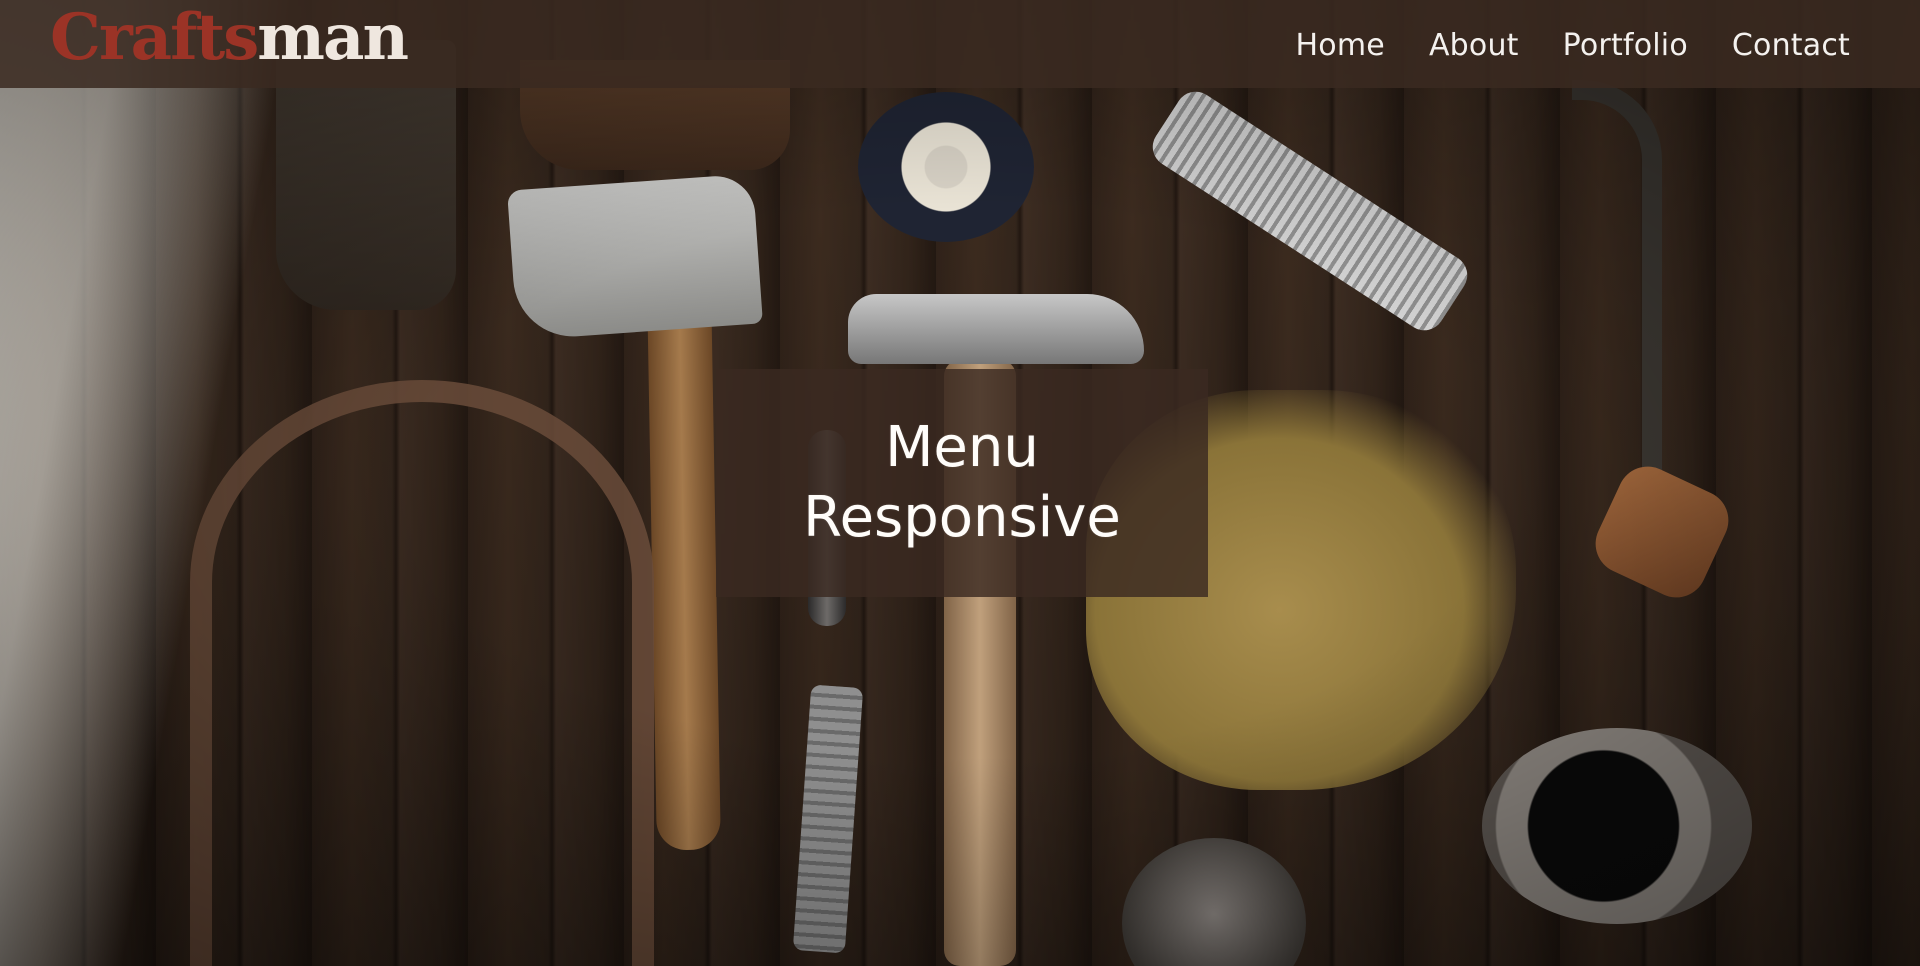 Image resolution: width=1920 pixels, height=966 pixels. What do you see at coordinates (962, 517) in the screenshot?
I see `hero-title-line-2: Responsive` at bounding box center [962, 517].